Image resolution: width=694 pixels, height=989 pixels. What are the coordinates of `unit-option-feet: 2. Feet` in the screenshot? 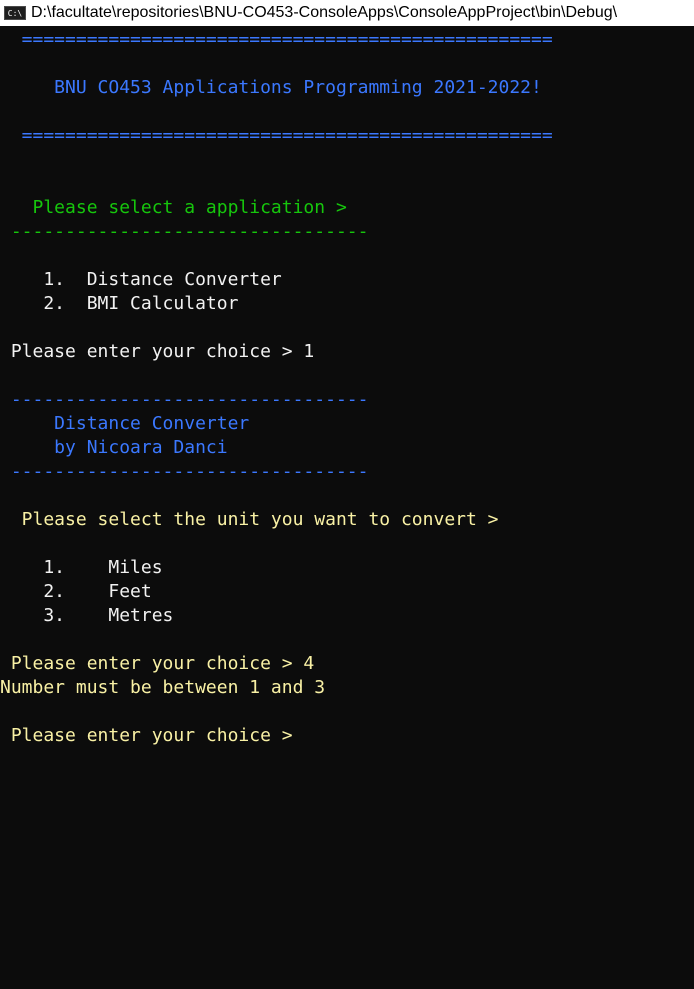 It's located at (76, 591).